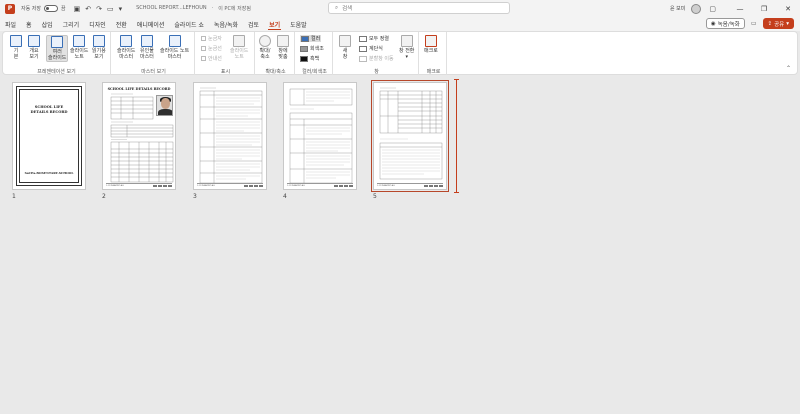 Image resolution: width=800 pixels, height=414 pixels. What do you see at coordinates (309, 58) in the screenshot?
I see `black-white-option: 흑백` at bounding box center [309, 58].